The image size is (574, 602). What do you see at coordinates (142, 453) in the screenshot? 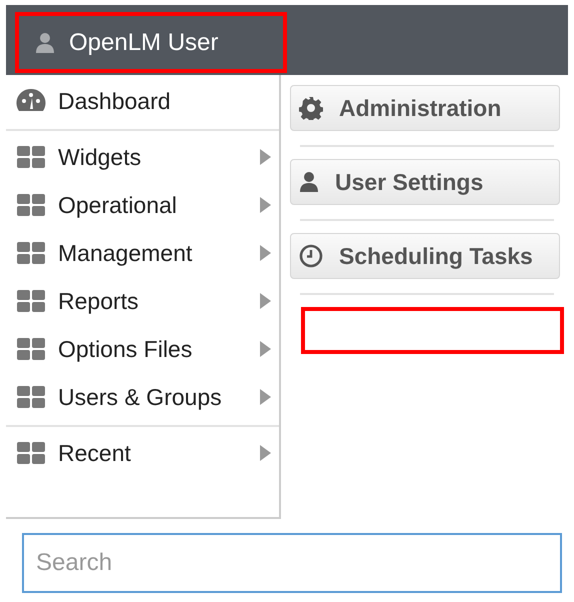
I see `menu-item: Recent` at bounding box center [142, 453].